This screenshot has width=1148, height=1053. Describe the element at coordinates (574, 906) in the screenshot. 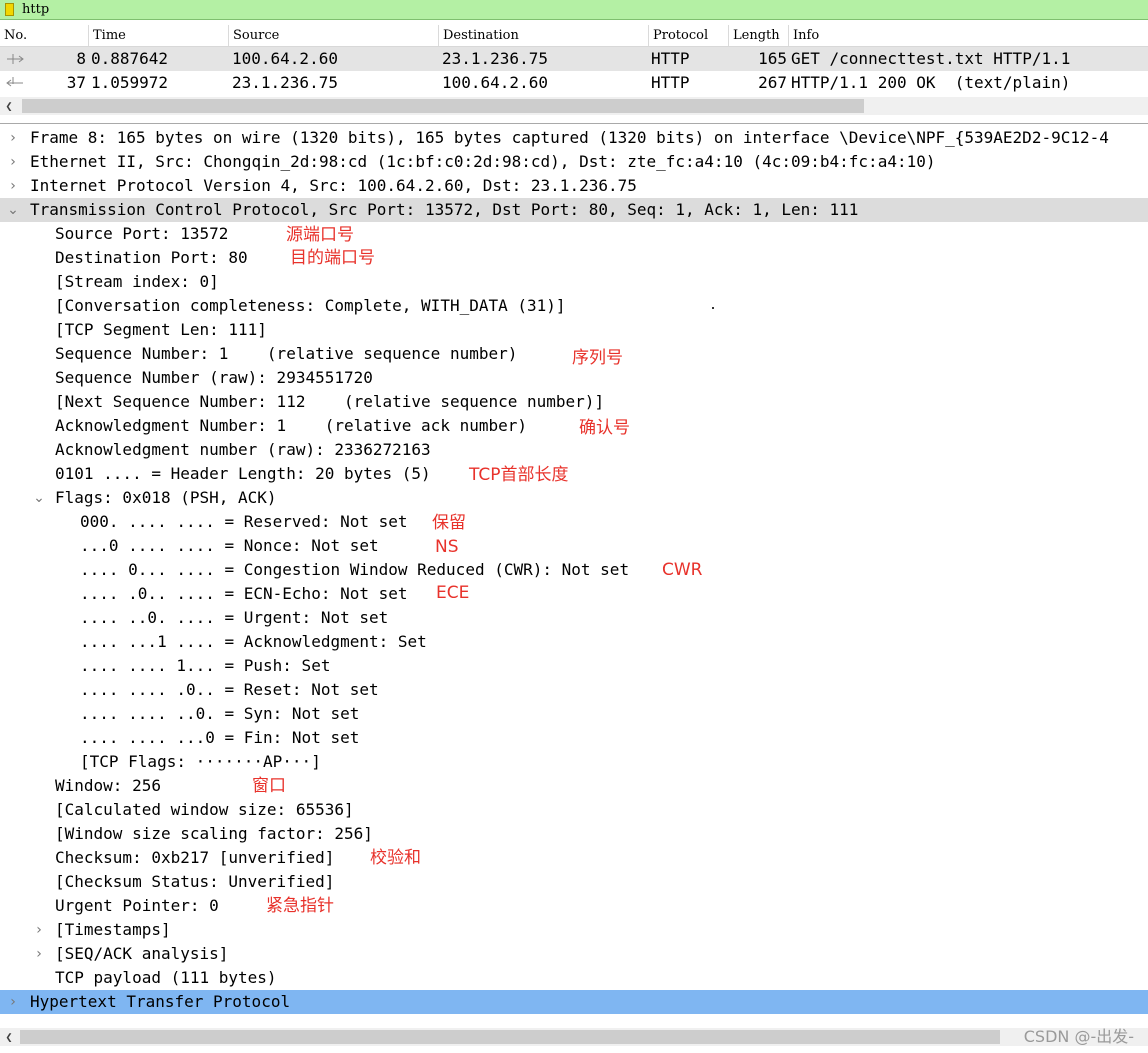

I see `tree-item-urgent-pointer: Urgent Pointer: 0` at that location.